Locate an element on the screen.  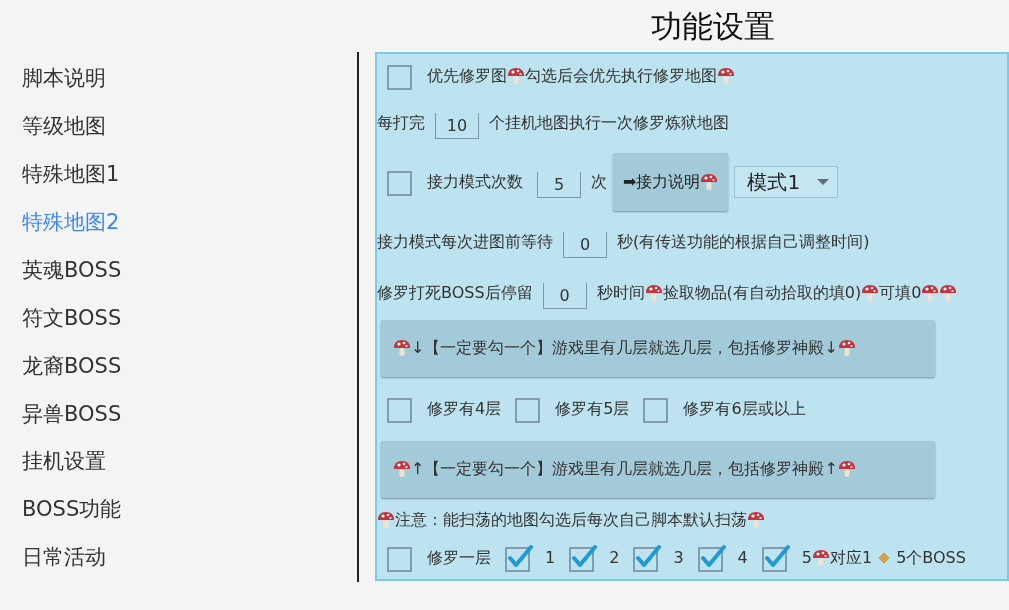
number-field: 10 is located at coordinates (457, 126).